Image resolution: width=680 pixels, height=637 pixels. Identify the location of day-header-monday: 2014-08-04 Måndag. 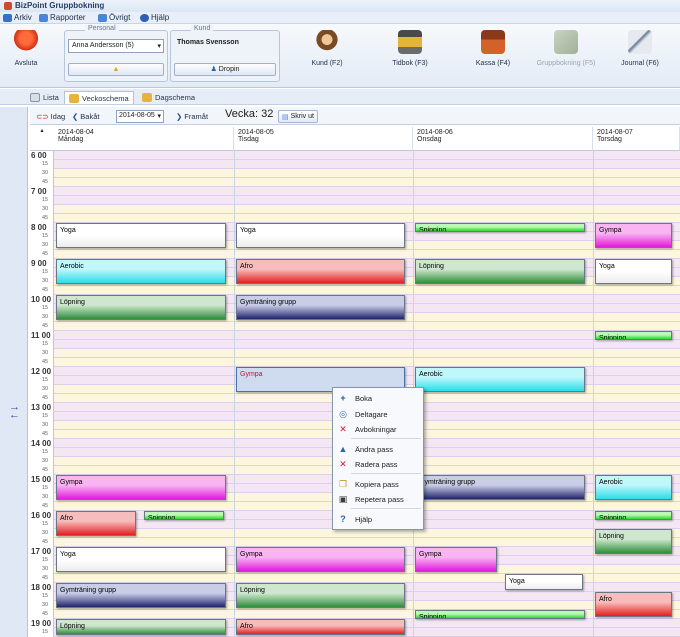
(144, 139).